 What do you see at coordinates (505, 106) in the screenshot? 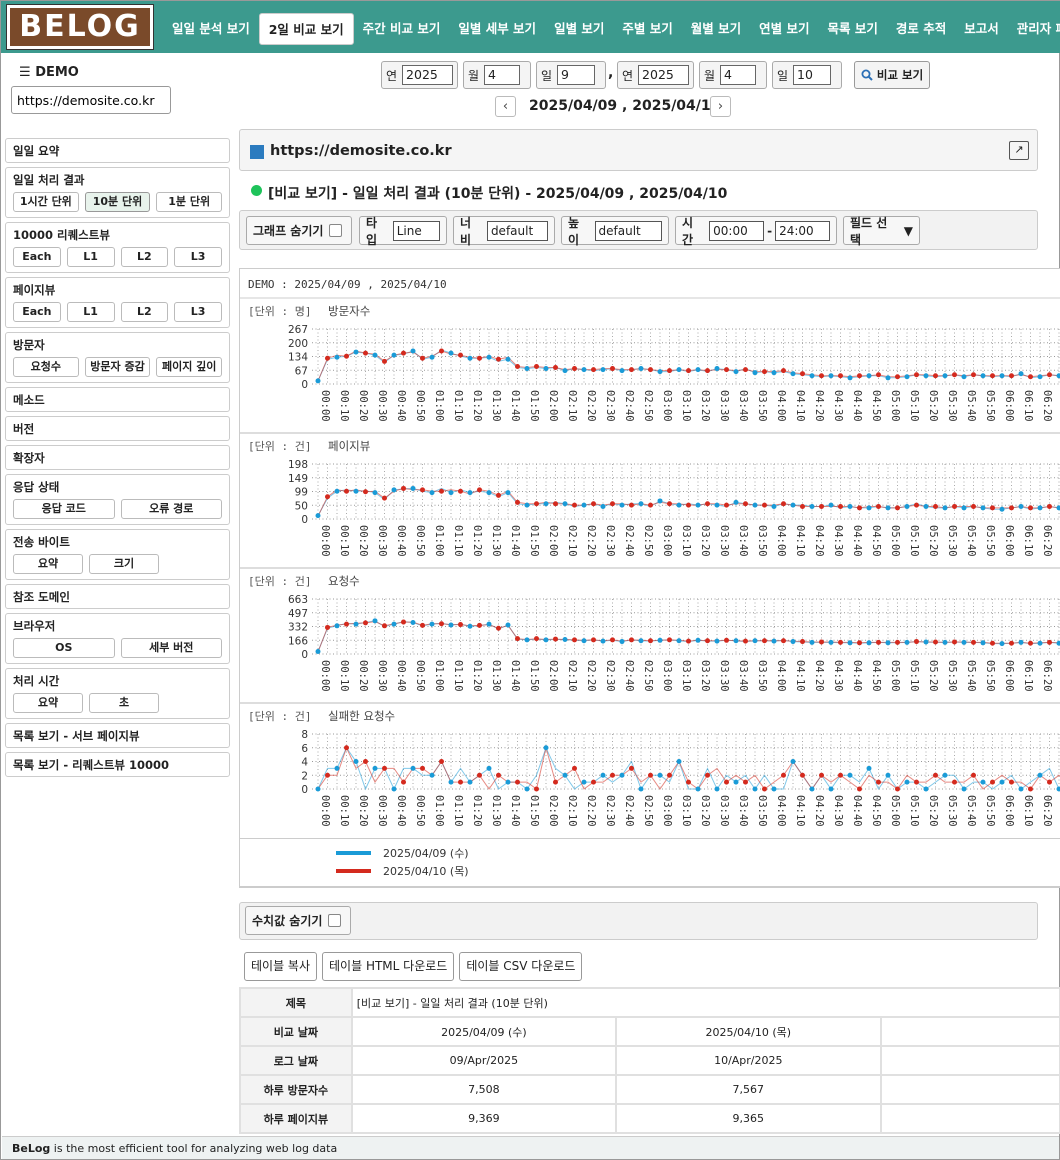
I see `prev-date-button: ‹` at bounding box center [505, 106].